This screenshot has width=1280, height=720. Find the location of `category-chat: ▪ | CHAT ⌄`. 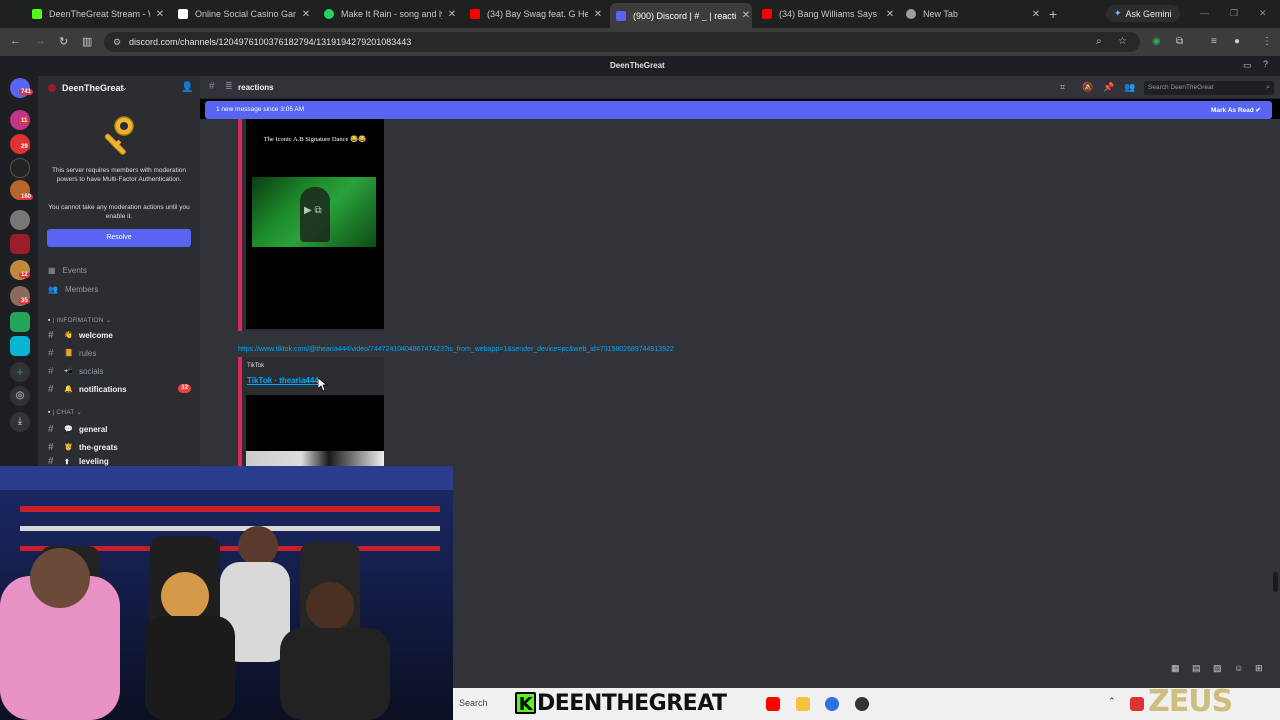

category-chat: ▪ | CHAT ⌄ is located at coordinates (65, 412).